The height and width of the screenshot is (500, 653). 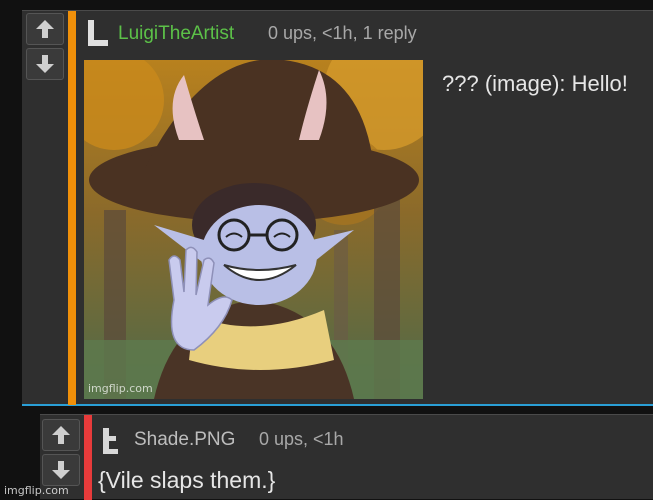 What do you see at coordinates (301, 439) in the screenshot?
I see `comment-meta: 0 ups, <1h` at bounding box center [301, 439].